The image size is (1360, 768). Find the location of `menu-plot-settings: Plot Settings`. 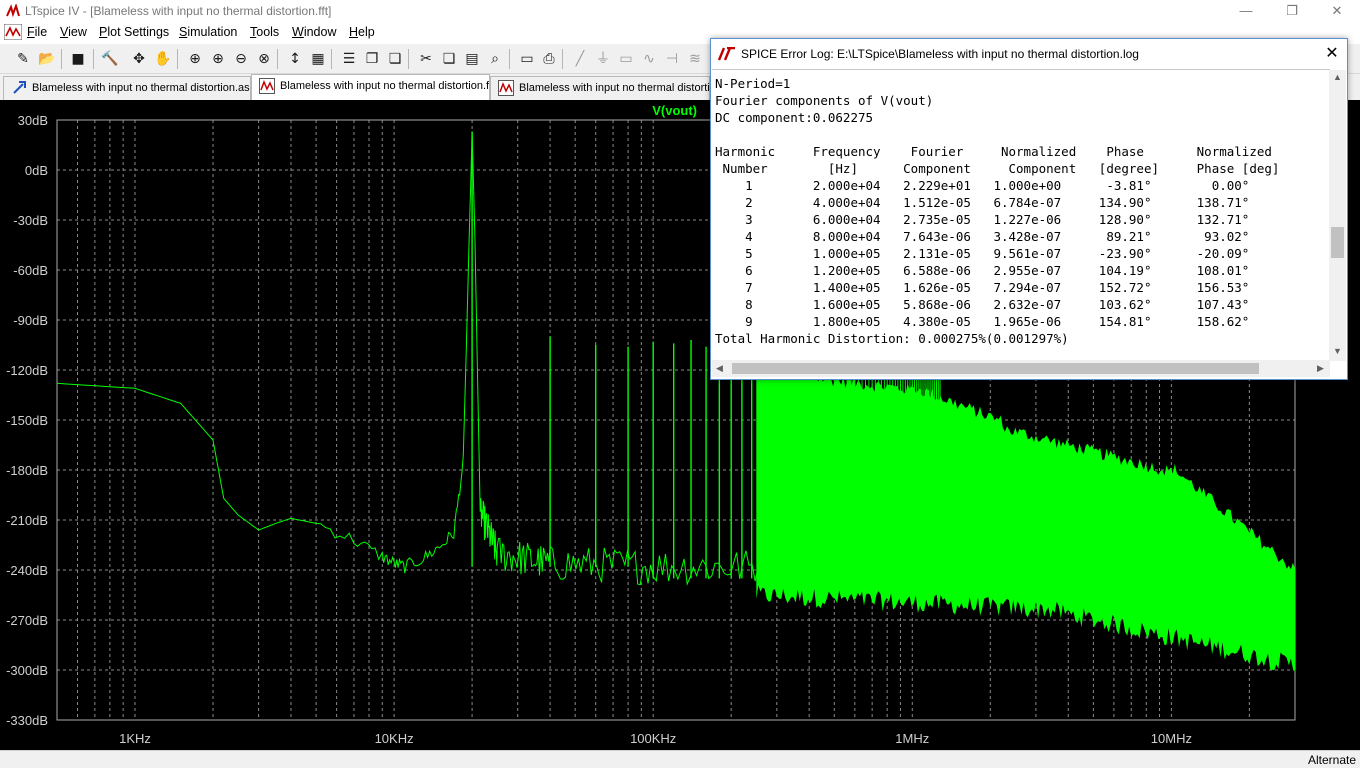

menu-plot-settings: Plot Settings is located at coordinates (134, 32).